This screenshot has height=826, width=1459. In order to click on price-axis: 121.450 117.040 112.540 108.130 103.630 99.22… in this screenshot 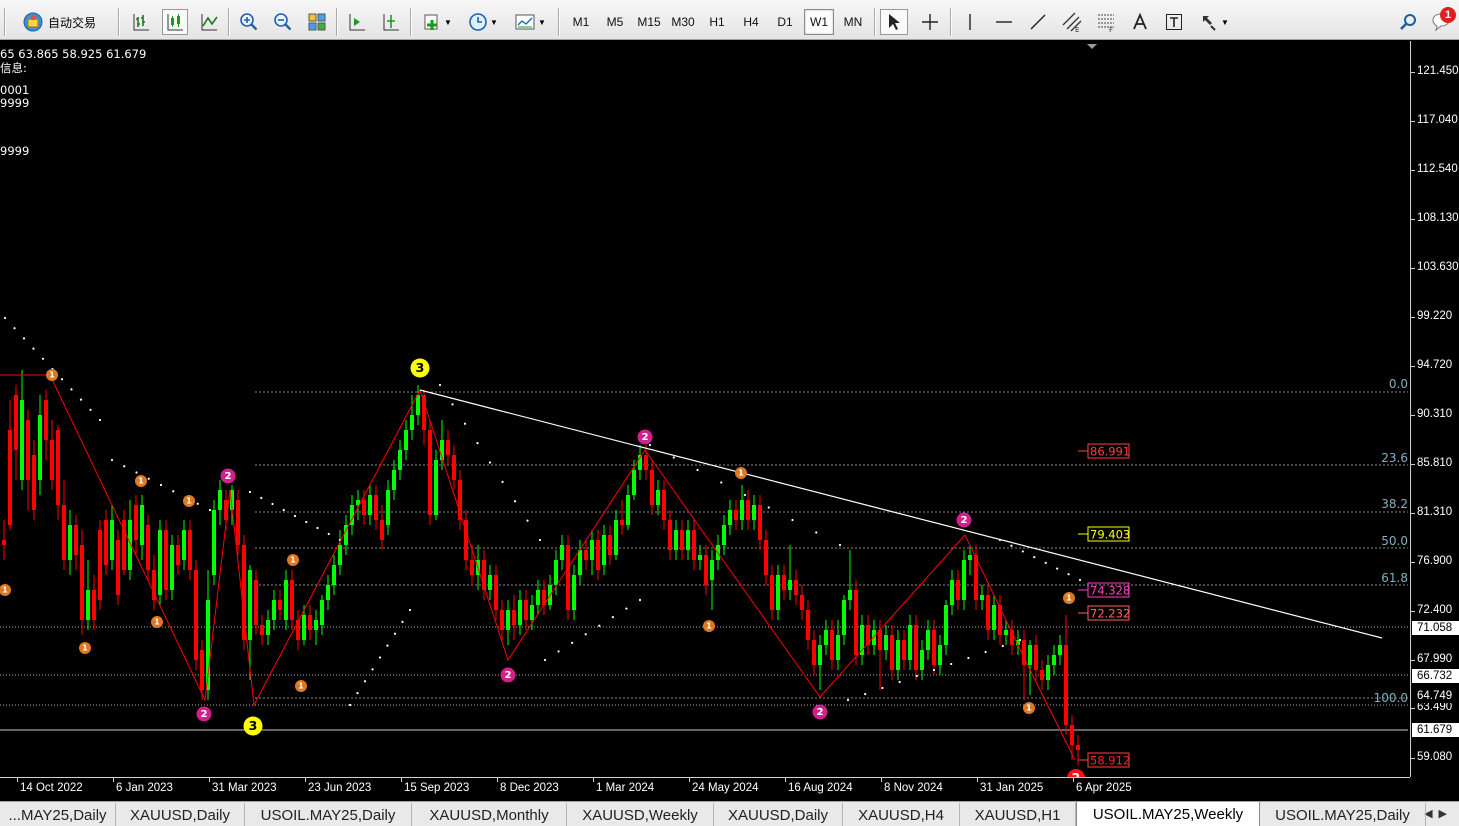, I will do `click(1434, 409)`.